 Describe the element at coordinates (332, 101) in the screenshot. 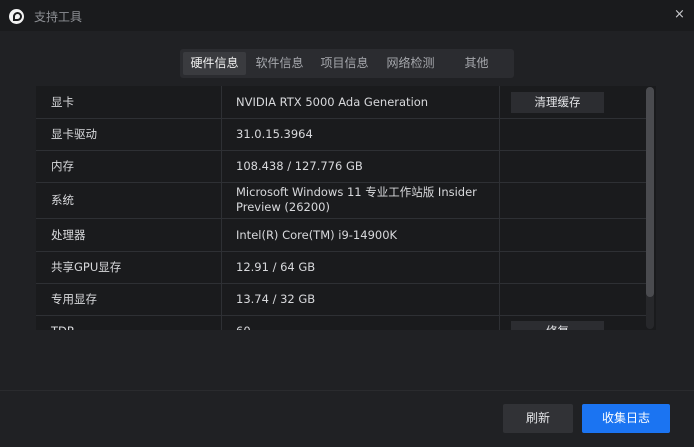

I see `row-value: NVIDIA RTX 5000 Ada Generation` at that location.